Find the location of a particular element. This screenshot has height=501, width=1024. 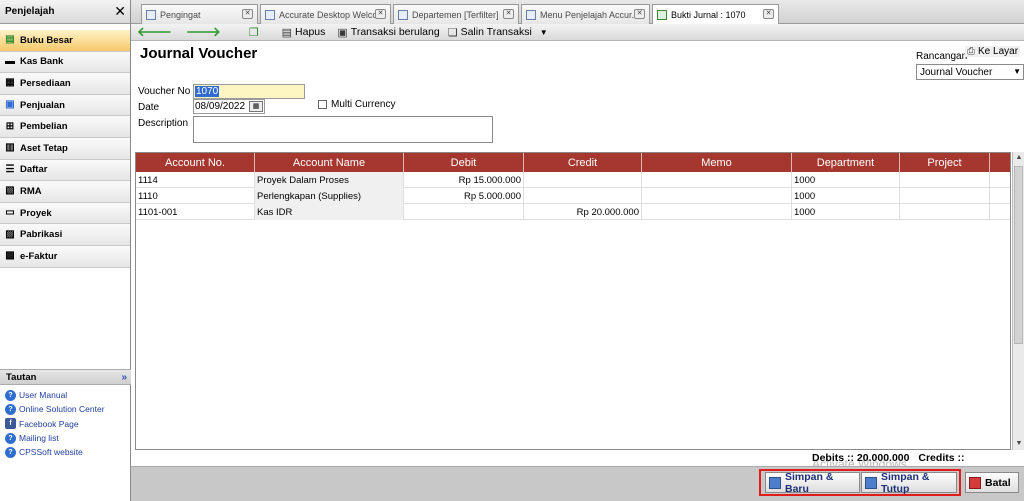

sidebar-item-penjualan: ▣ Penjualan is located at coordinates (65, 105).